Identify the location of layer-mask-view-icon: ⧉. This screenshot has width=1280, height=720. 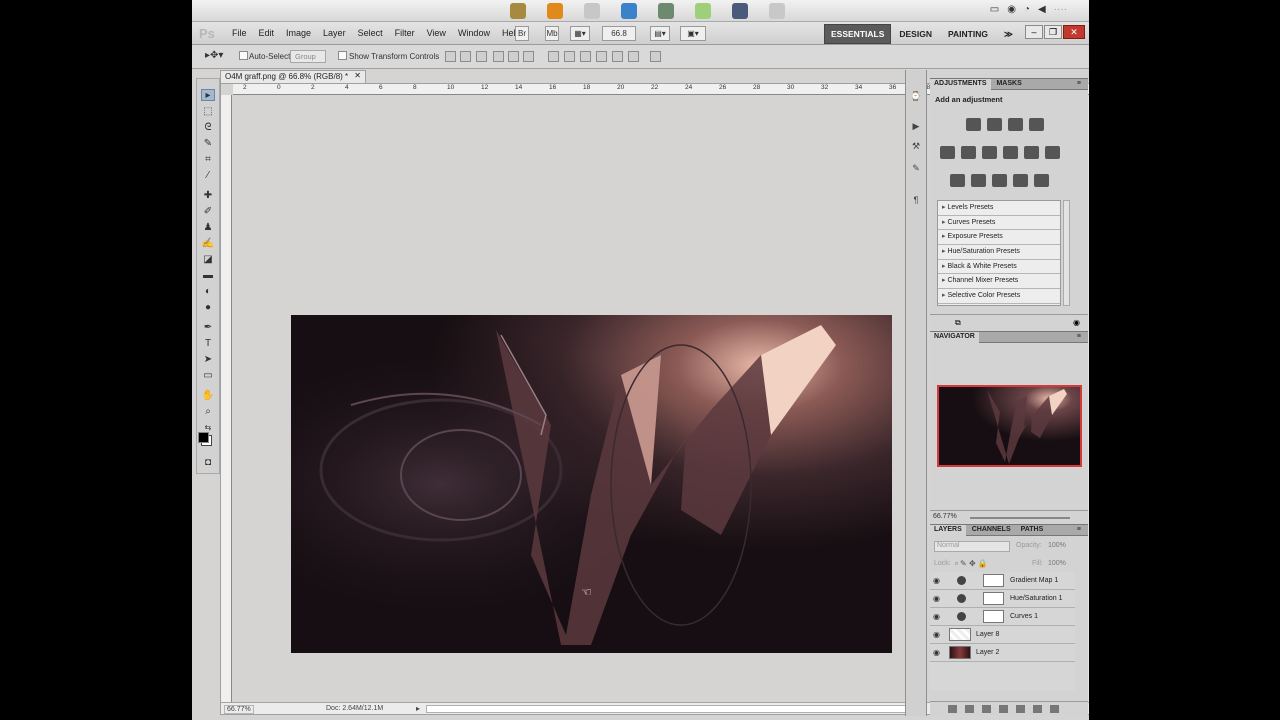
(958, 323).